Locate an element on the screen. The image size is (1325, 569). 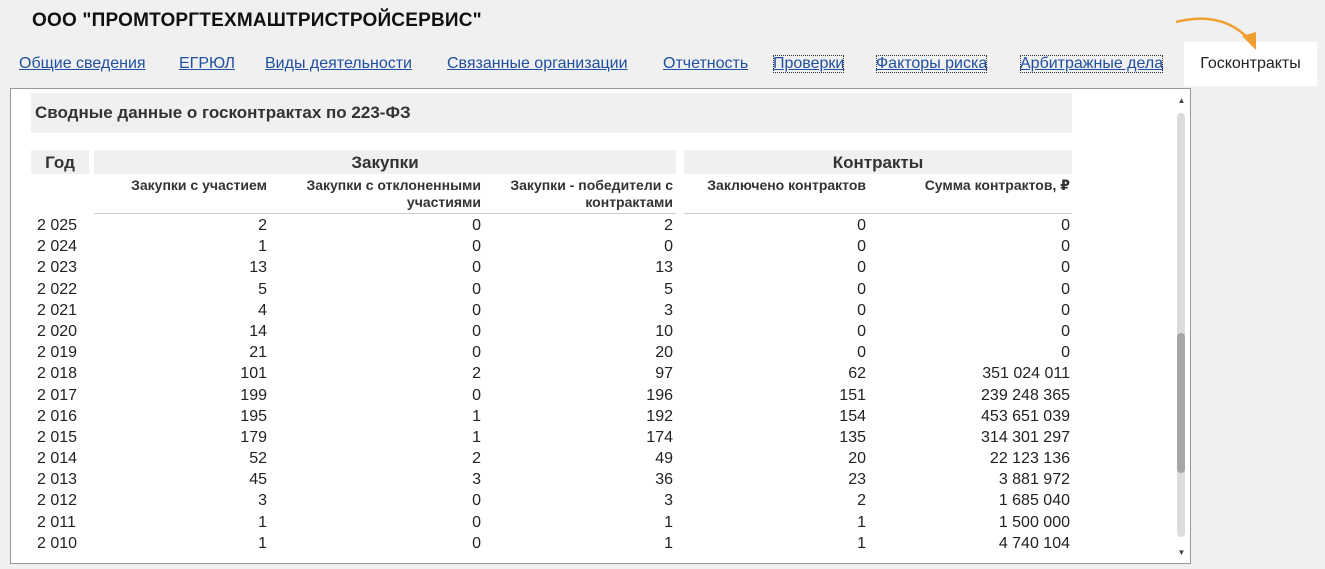
table-row: 2 020 14 0 10 0 0 is located at coordinates (596, 333).